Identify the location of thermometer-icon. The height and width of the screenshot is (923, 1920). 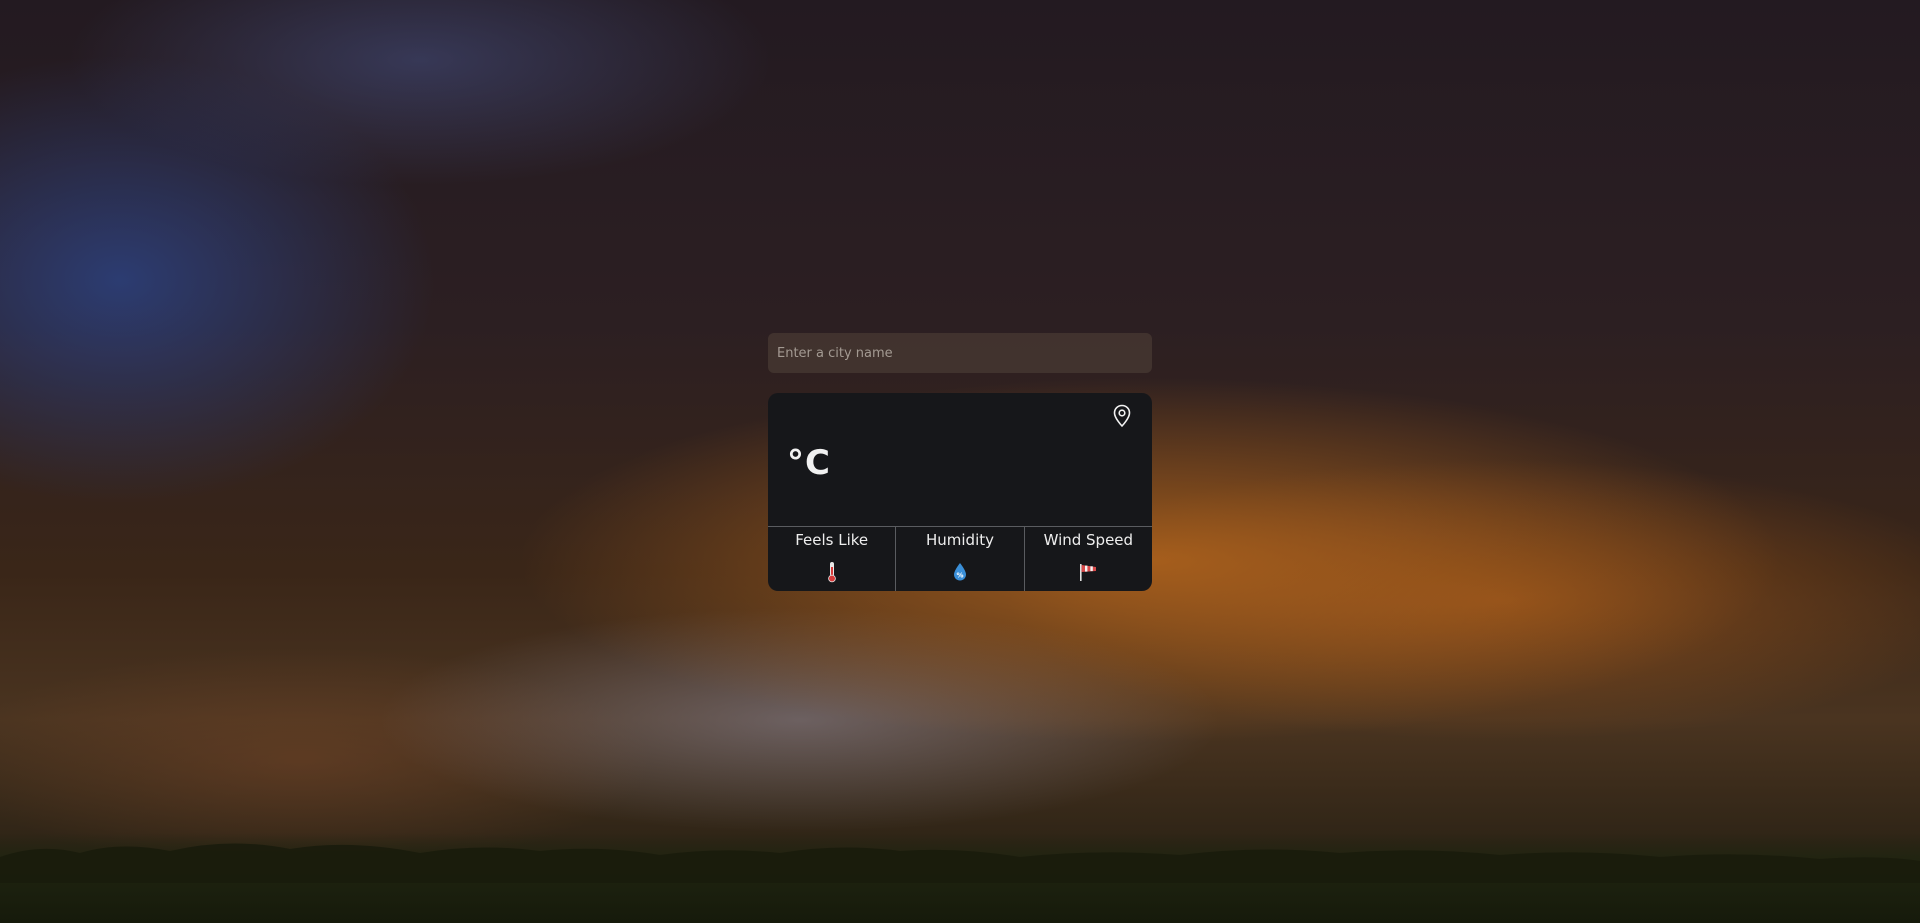
(832, 572).